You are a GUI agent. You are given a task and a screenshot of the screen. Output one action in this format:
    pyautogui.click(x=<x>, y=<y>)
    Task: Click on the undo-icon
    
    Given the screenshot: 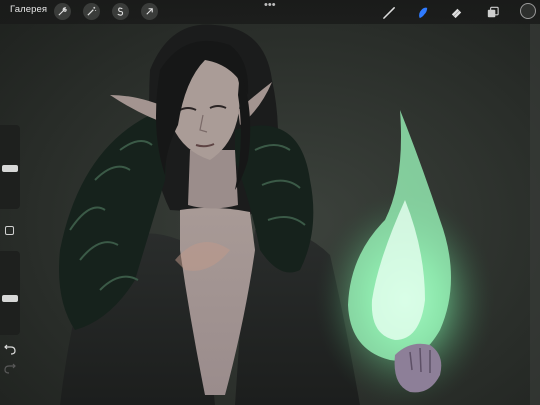 What is the action you would take?
    pyautogui.click(x=10, y=349)
    